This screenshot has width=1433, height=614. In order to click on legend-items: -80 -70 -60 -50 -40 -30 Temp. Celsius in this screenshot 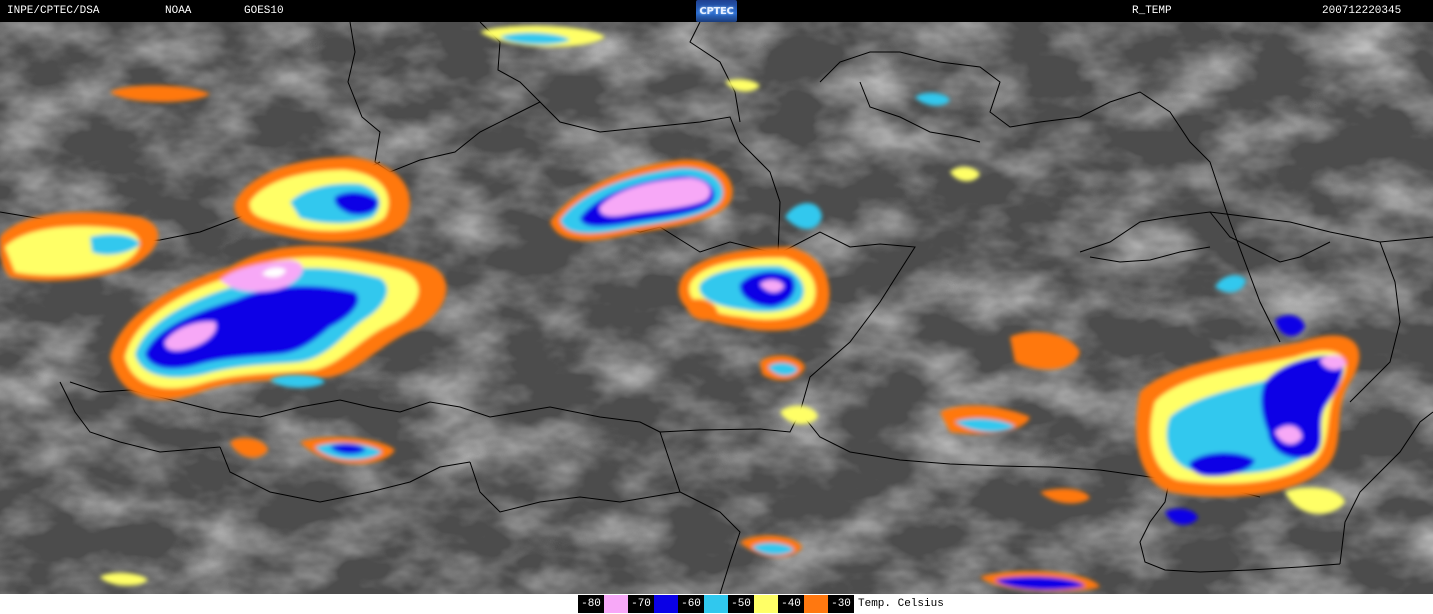, I will do `click(761, 604)`.